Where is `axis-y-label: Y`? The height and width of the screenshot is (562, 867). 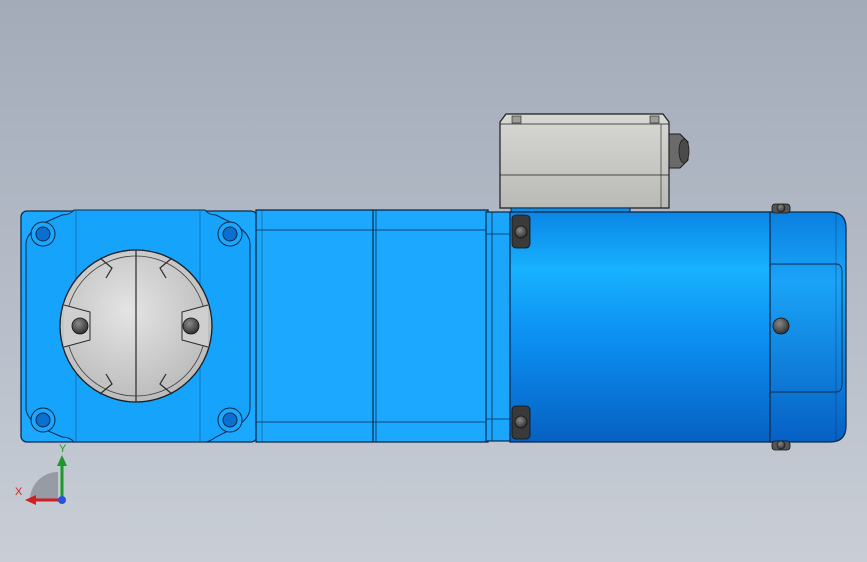 axis-y-label: Y is located at coordinates (63, 449).